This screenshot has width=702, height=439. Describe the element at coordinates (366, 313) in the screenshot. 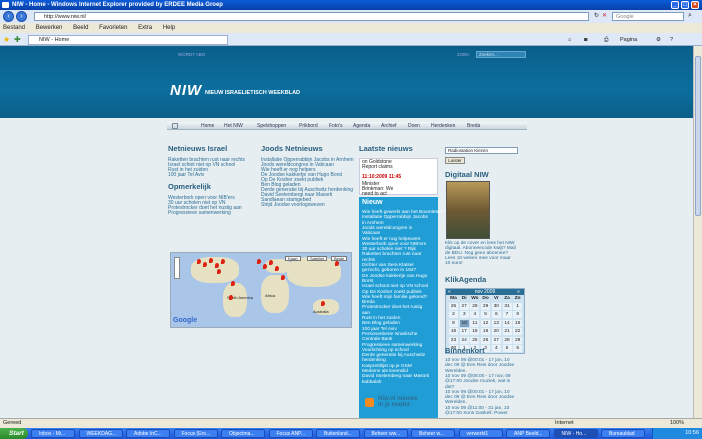

I see `nieuw-item: aan` at that location.